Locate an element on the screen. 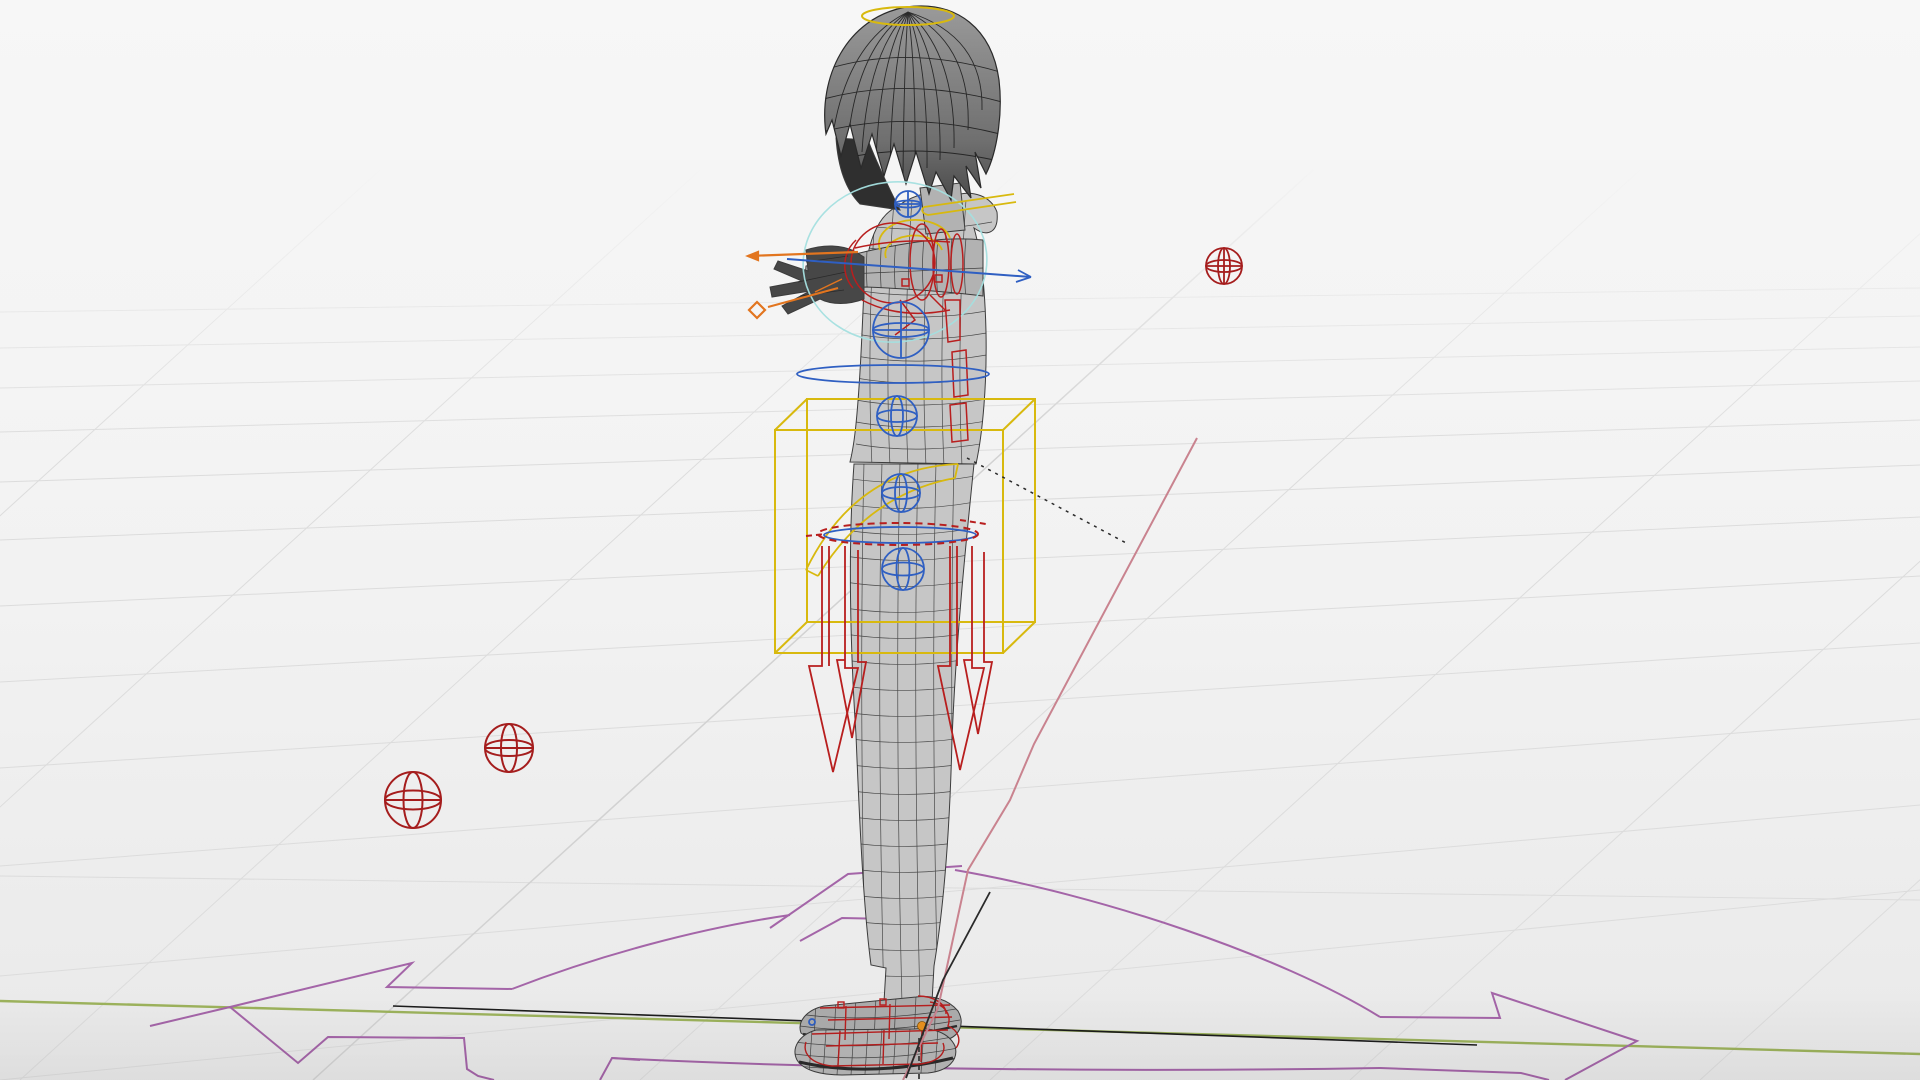  ball-gizmo-upper-right is located at coordinates (1224, 266).